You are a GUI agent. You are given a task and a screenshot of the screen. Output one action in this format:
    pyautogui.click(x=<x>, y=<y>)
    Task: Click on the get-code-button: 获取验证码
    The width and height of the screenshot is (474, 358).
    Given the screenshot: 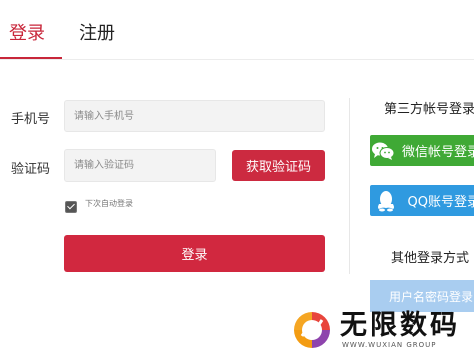 What is the action you would take?
    pyautogui.click(x=278, y=165)
    